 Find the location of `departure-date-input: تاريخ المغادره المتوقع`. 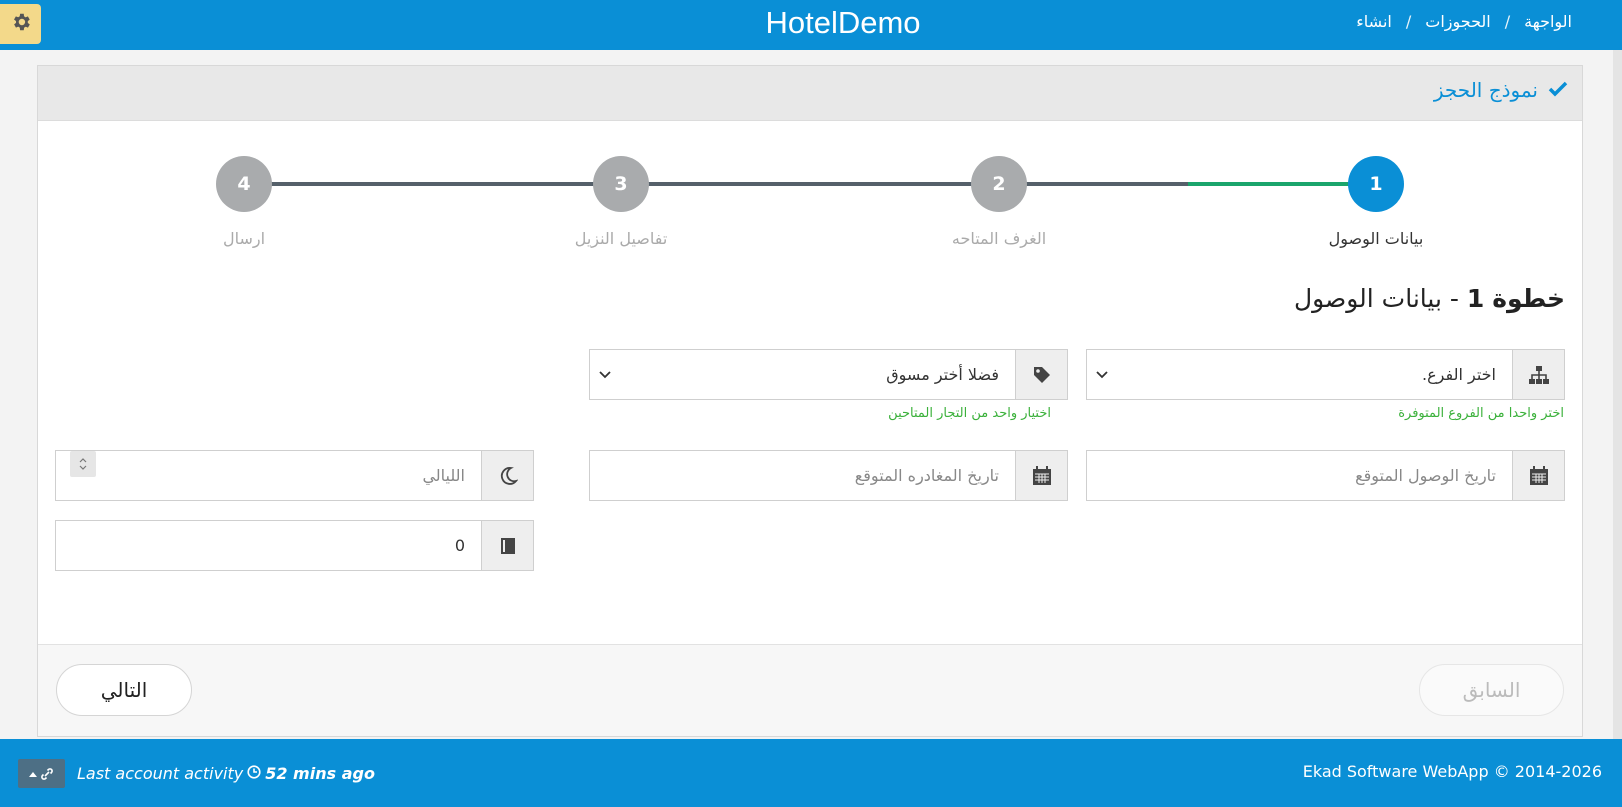

departure-date-input: تاريخ المغادره المتوقع is located at coordinates (802, 475).